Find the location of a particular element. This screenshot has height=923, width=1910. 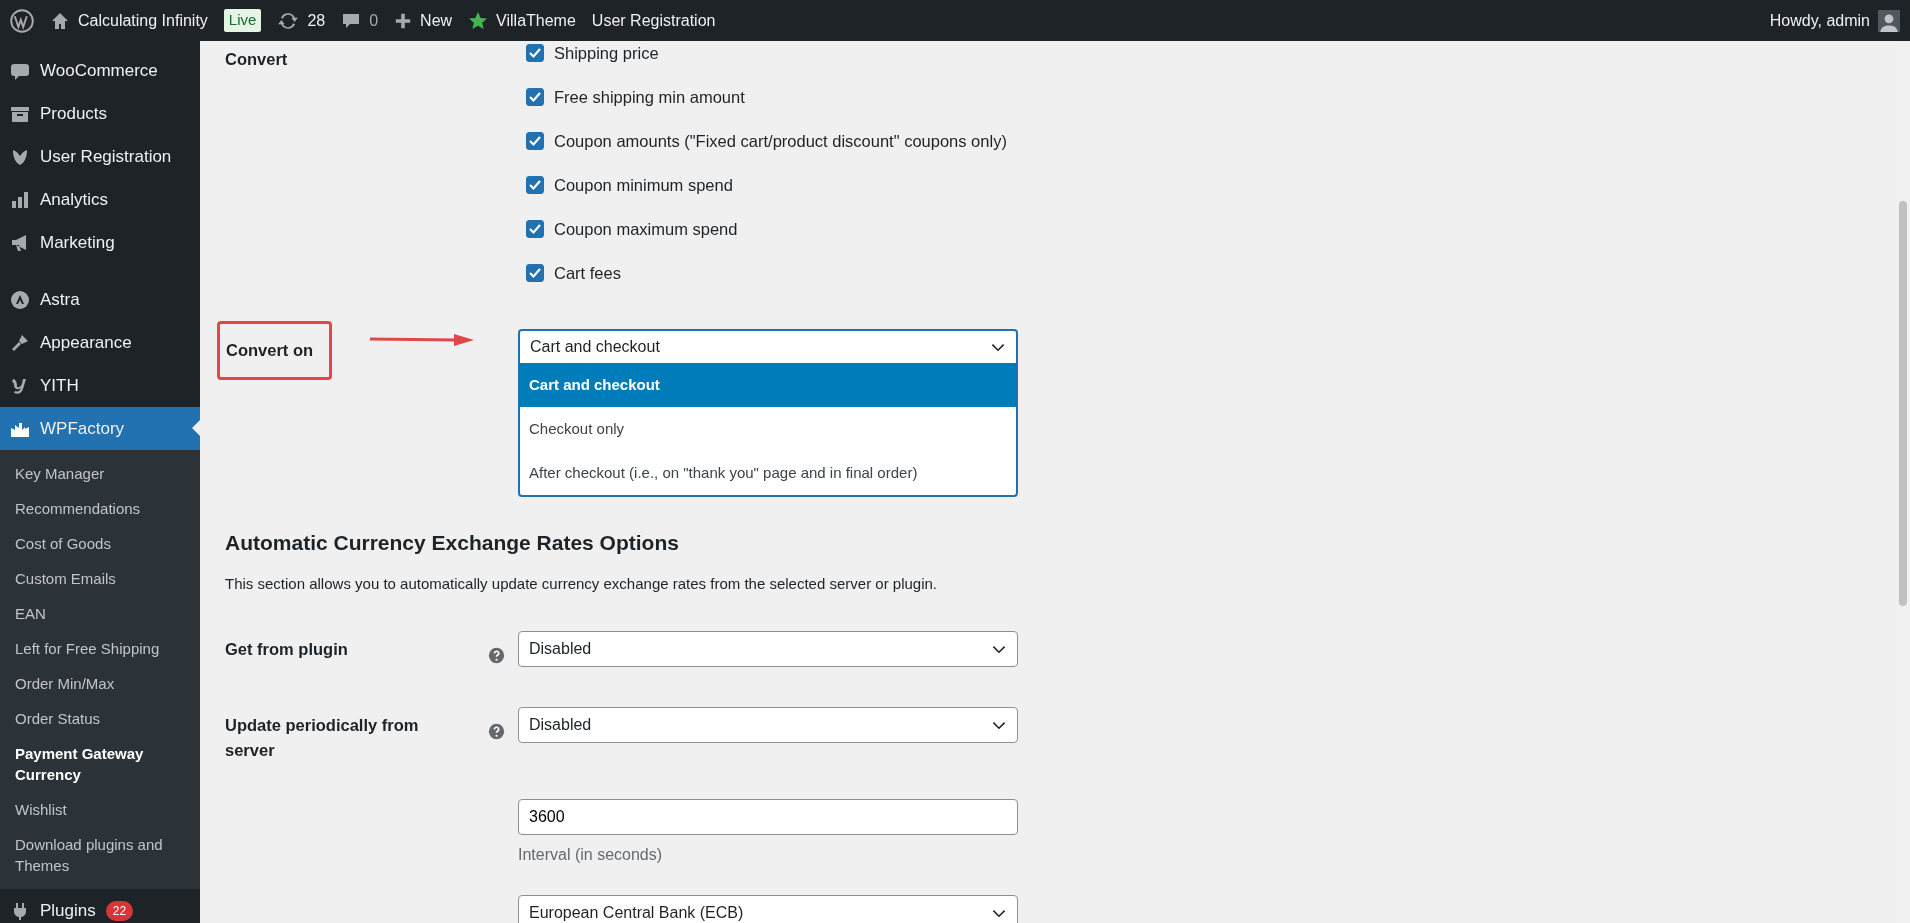

sidebar-item: Astra is located at coordinates (100, 299).